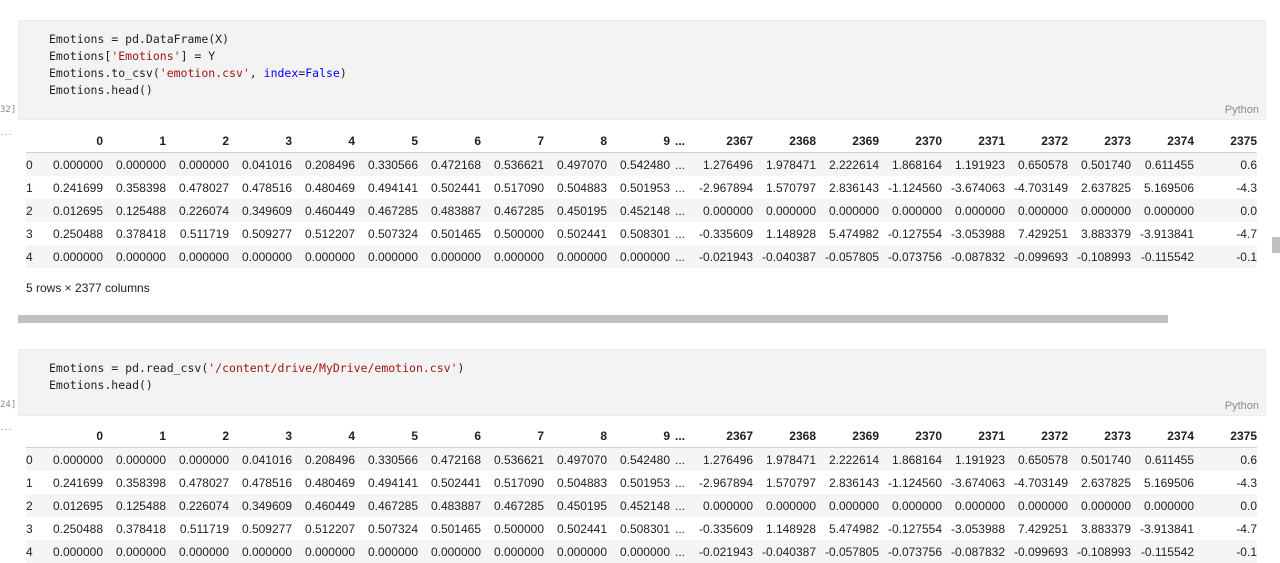  I want to click on table-cell: 0.650578, so click(1036, 459).